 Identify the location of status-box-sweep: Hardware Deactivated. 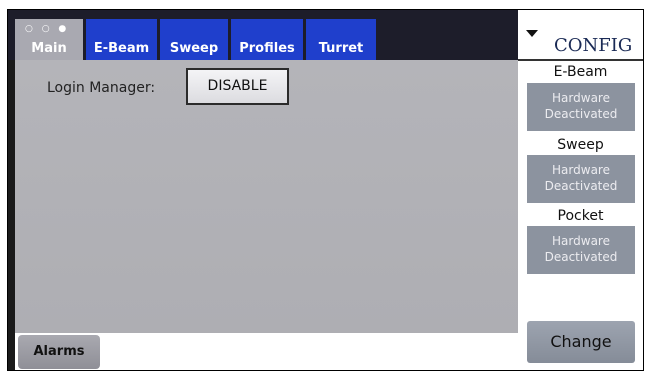
(581, 179).